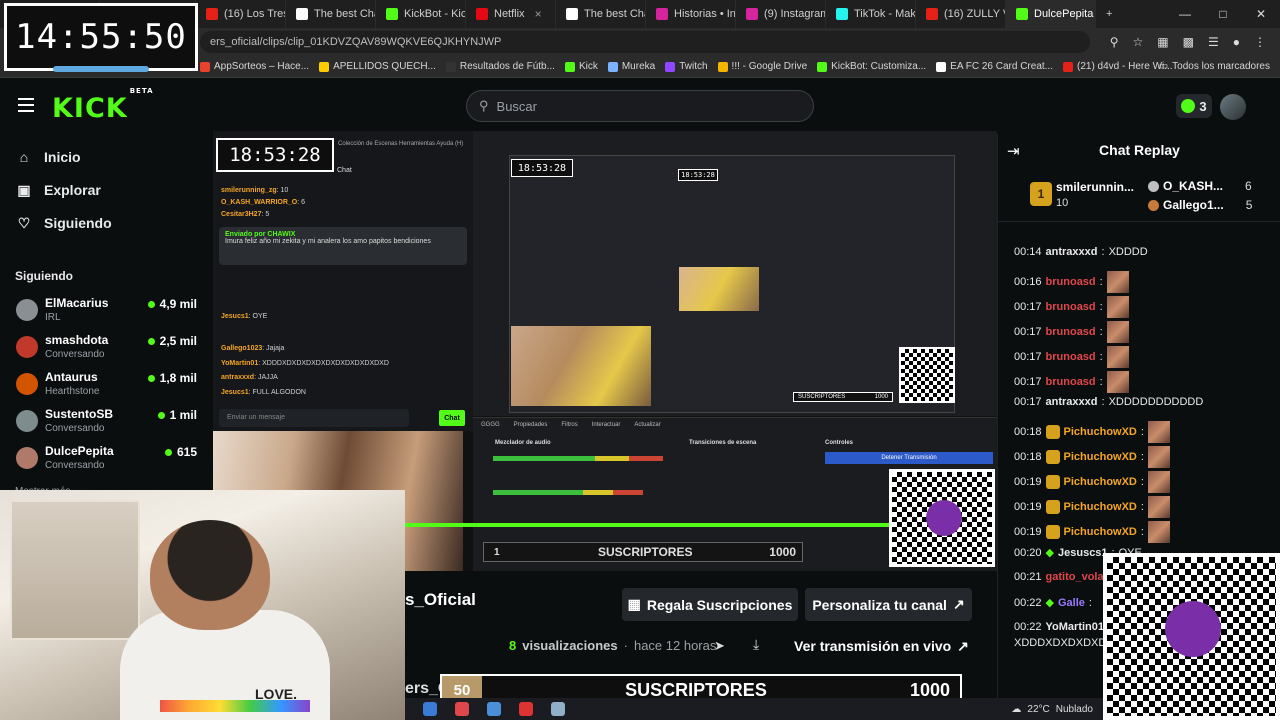 Image resolution: width=1280 pixels, height=720 pixels. I want to click on rank-2: O_KASH... 6, so click(1200, 186).